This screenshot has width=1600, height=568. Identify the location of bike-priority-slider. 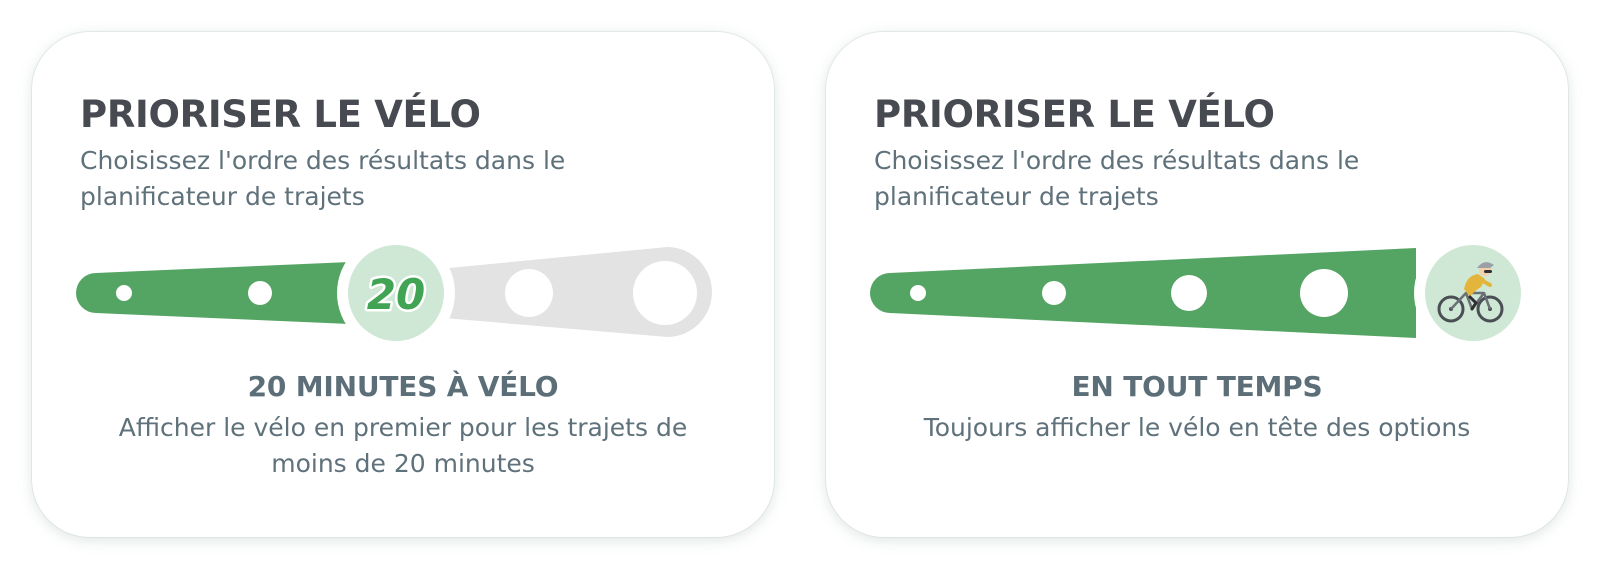
(1197, 294).